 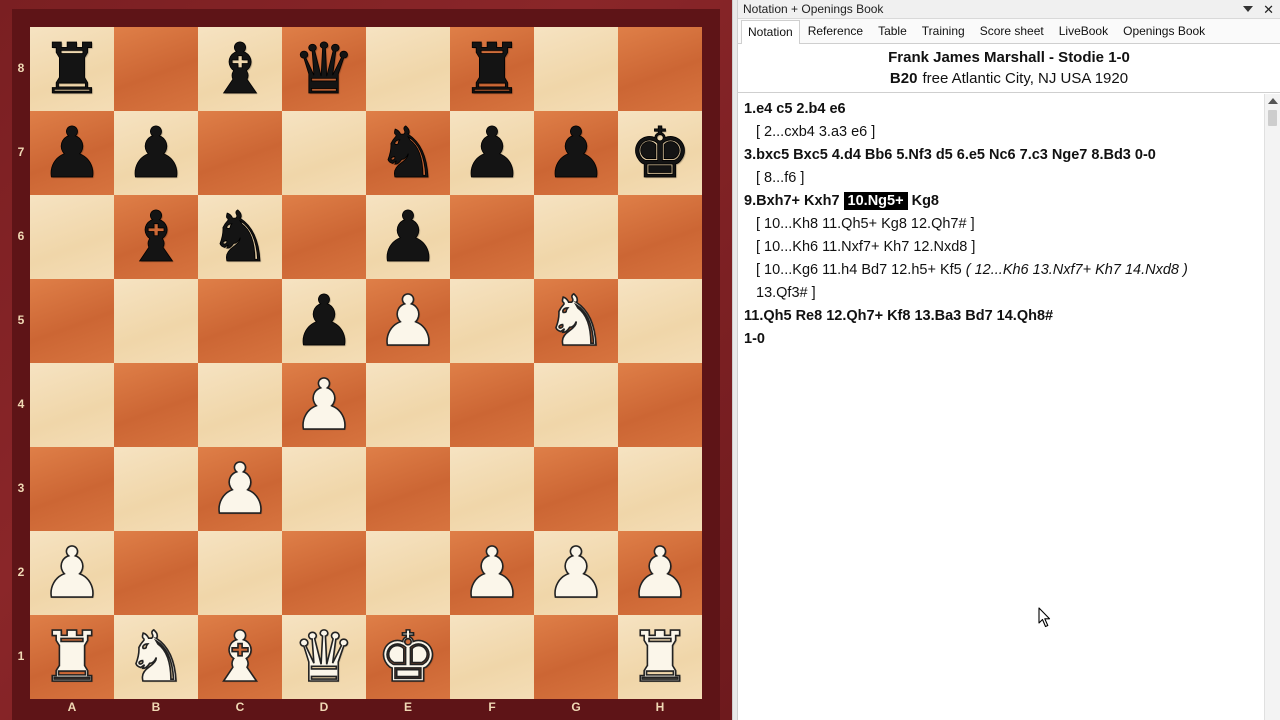 I want to click on variation-line: [ 10...Kh8 11.Qh5+ Kg8 12.Qh7# ], so click(x=999, y=224).